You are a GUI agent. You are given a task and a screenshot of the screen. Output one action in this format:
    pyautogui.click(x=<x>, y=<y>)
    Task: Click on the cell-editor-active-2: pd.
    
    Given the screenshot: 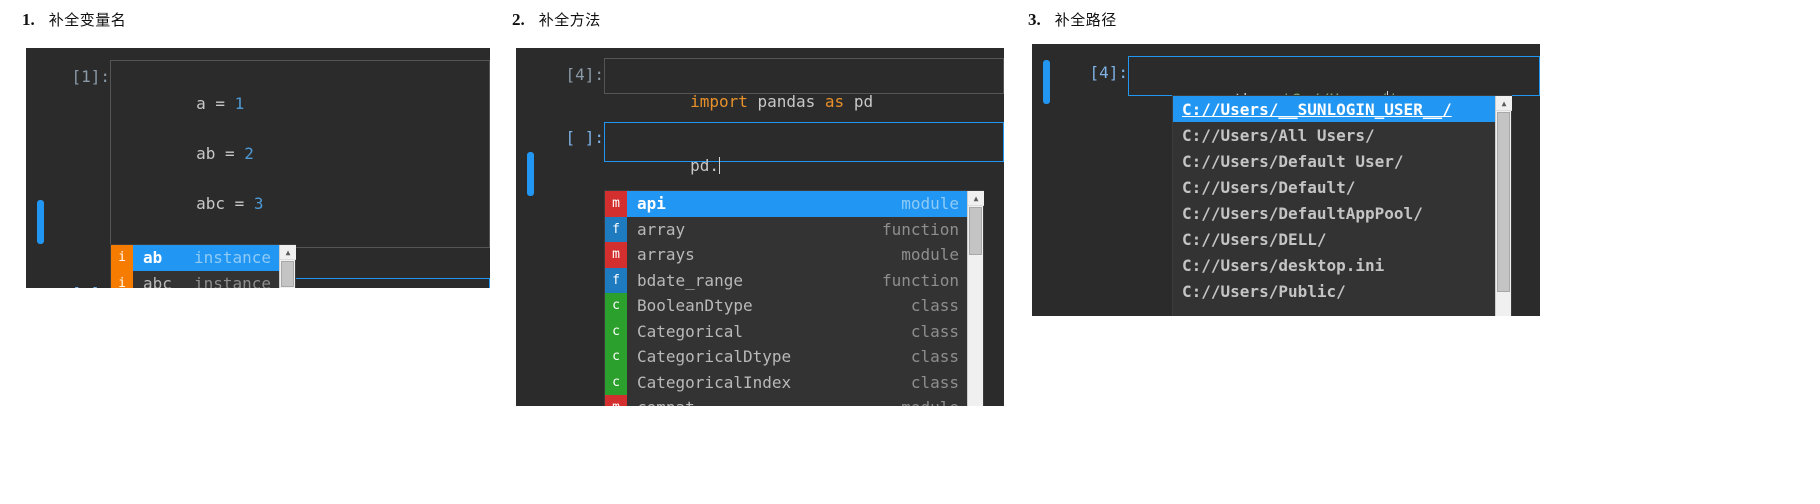 What is the action you would take?
    pyautogui.click(x=804, y=148)
    